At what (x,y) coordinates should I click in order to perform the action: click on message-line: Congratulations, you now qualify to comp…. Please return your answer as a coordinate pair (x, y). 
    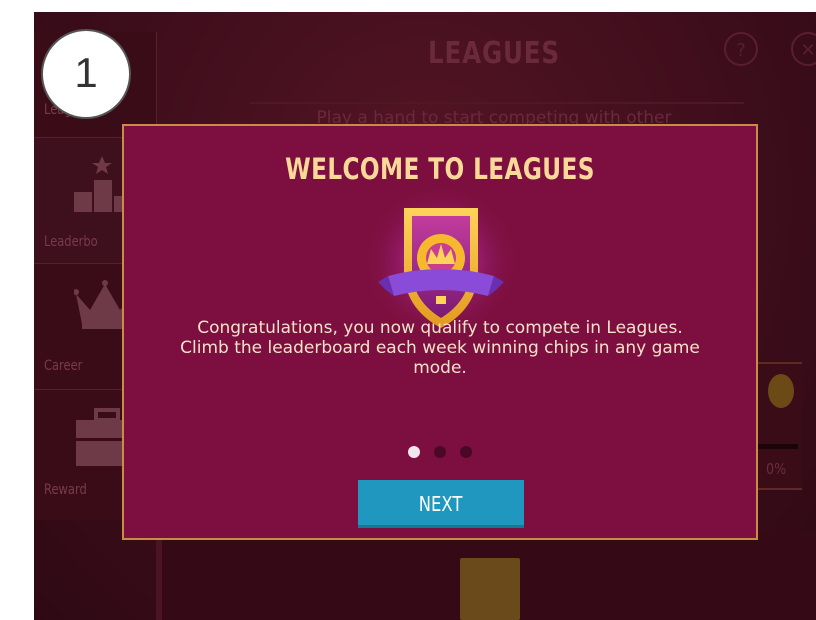
    Looking at the image, I should click on (440, 328).